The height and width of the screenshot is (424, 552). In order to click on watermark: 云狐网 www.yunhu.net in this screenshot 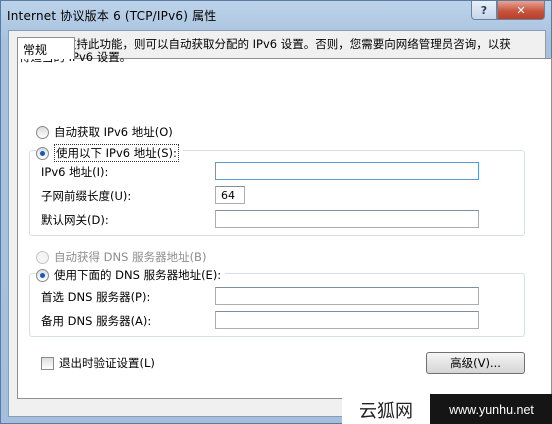, I will do `click(447, 409)`.